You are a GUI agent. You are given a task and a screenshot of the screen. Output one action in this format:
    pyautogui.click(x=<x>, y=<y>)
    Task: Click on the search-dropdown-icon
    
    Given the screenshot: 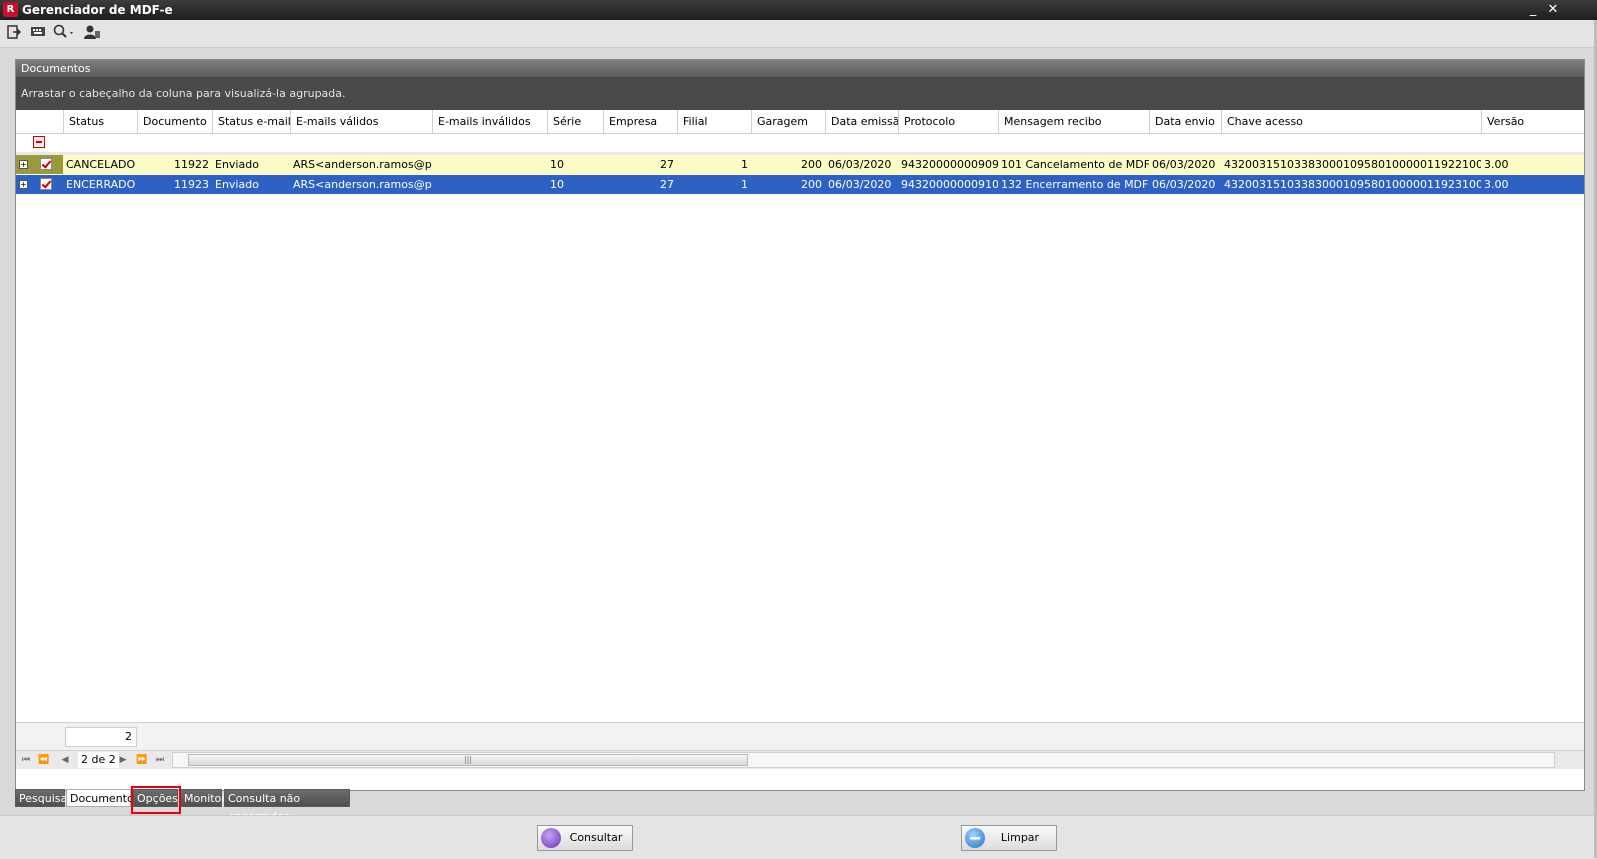 What is the action you would take?
    pyautogui.click(x=65, y=33)
    